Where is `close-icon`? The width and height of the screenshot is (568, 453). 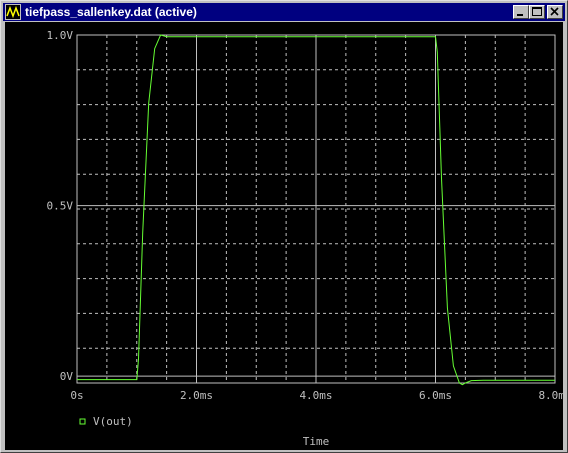
close-icon is located at coordinates (554, 11).